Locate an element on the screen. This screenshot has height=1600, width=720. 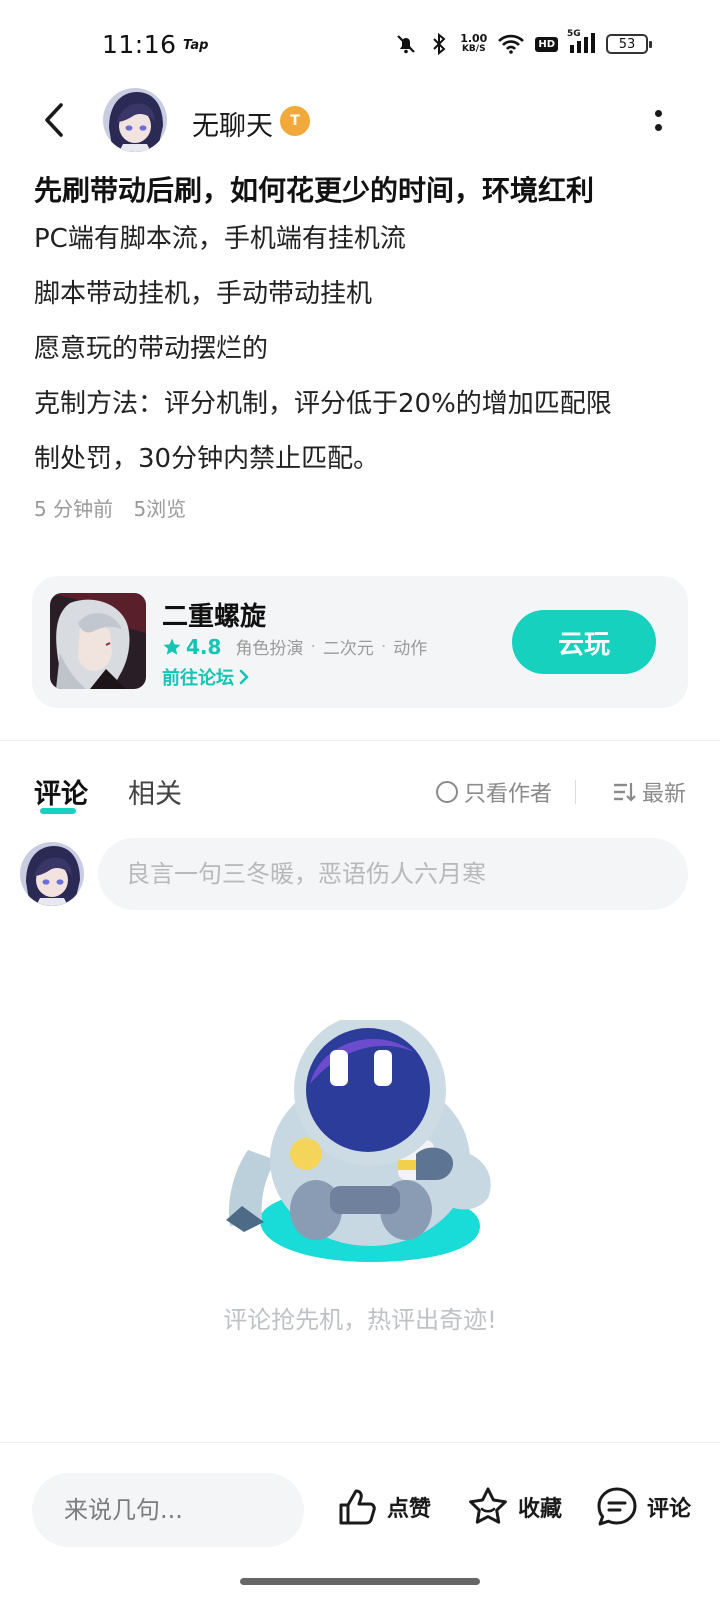
battery-icon: 53 is located at coordinates (629, 44).